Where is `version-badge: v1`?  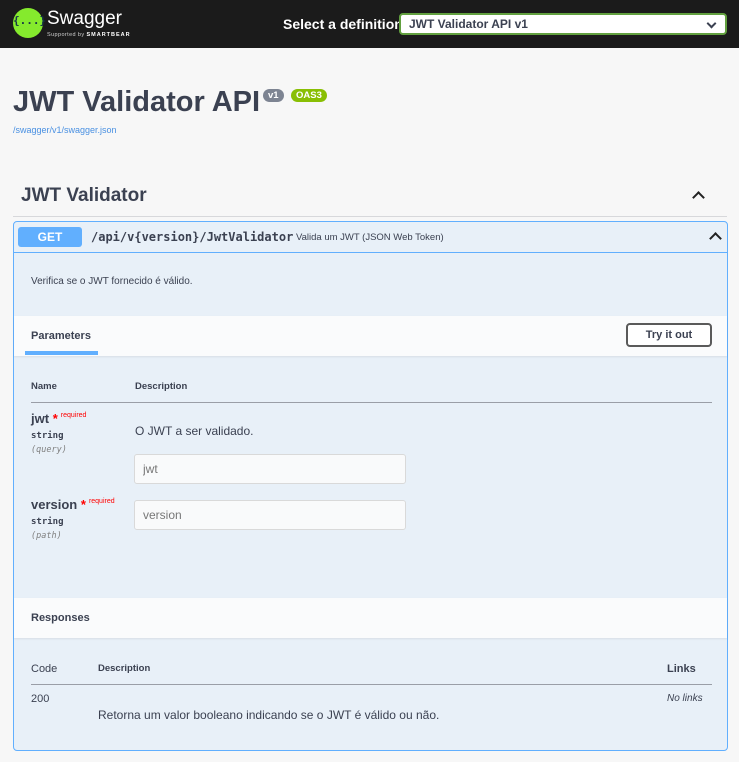 version-badge: v1 is located at coordinates (273, 95).